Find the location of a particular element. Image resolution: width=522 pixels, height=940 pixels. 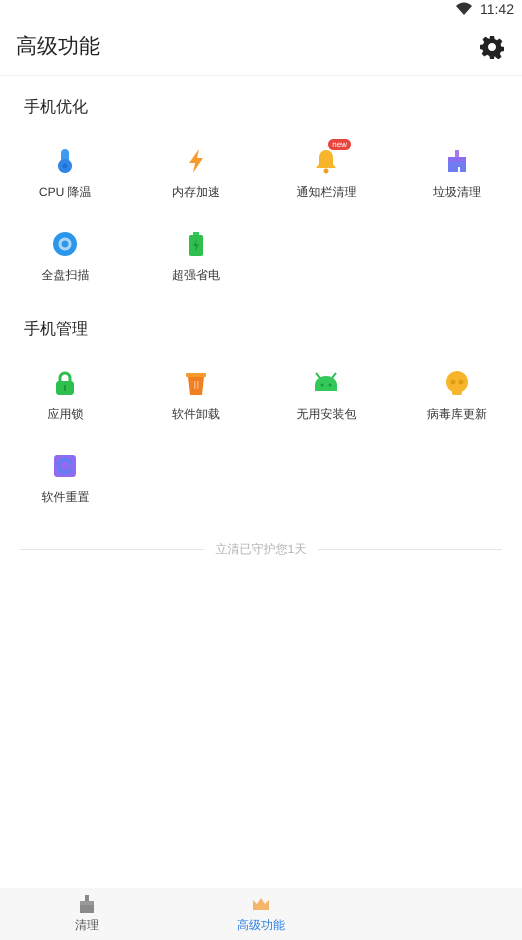

section-title: 手机优化 is located at coordinates (56, 108).